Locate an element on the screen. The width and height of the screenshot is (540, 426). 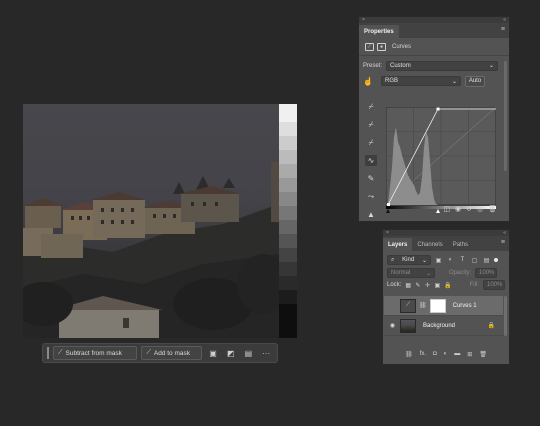
add-mask-icon: ◘ is located at coordinates (435, 356).